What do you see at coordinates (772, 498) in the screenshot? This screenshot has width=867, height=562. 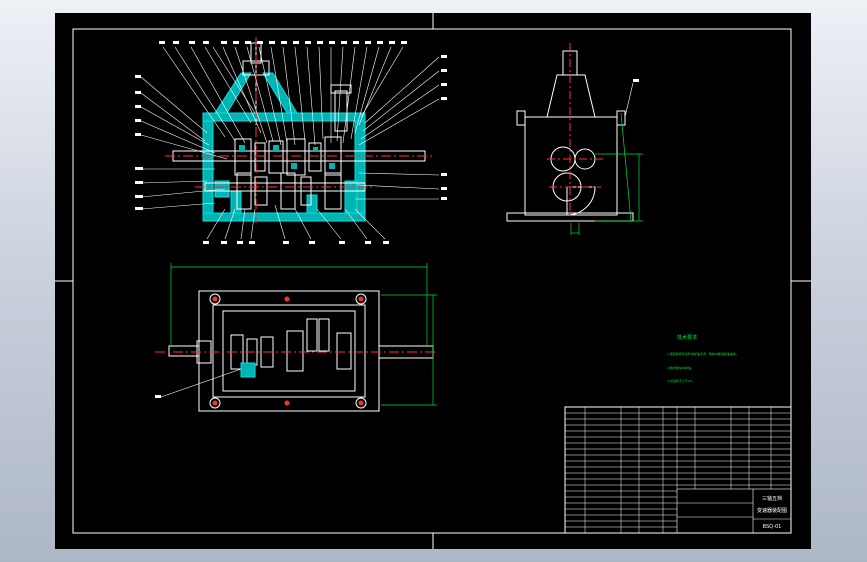 I see `product-name-1: 三轴五档` at bounding box center [772, 498].